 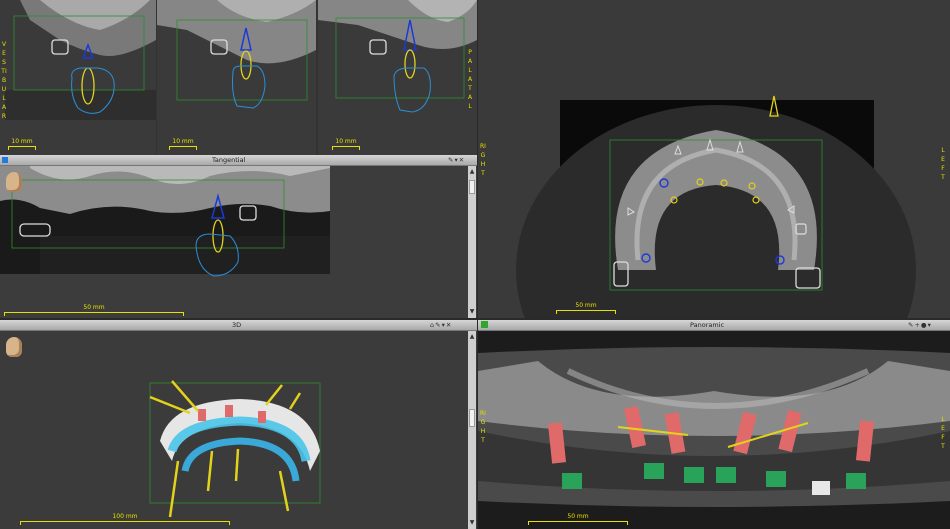 What do you see at coordinates (5, 160) in the screenshot?
I see `view-color-marker-tangential` at bounding box center [5, 160].